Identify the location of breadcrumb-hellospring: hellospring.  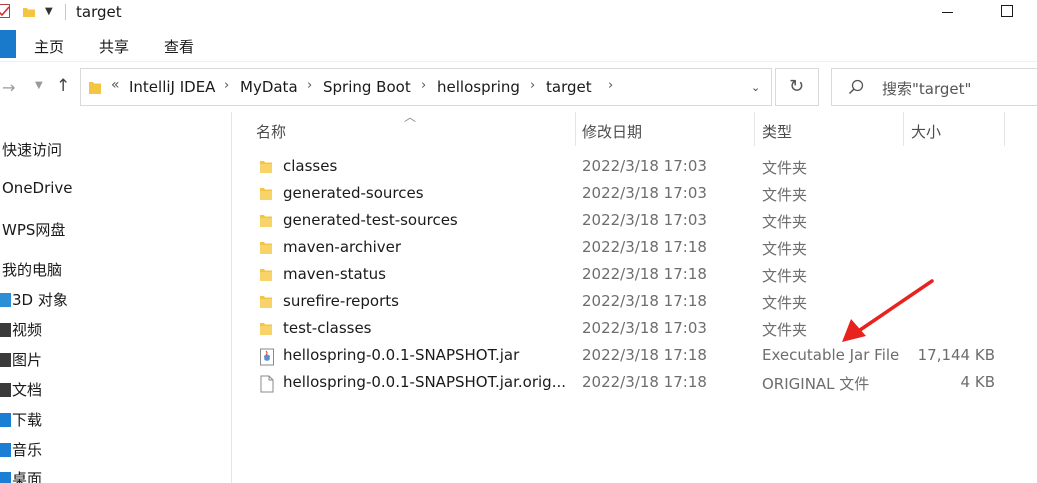
(478, 87).